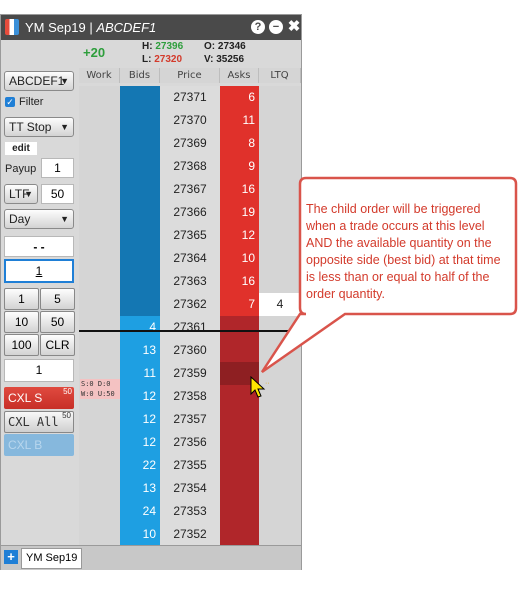  I want to click on price-cell: 27361, so click(190, 327).